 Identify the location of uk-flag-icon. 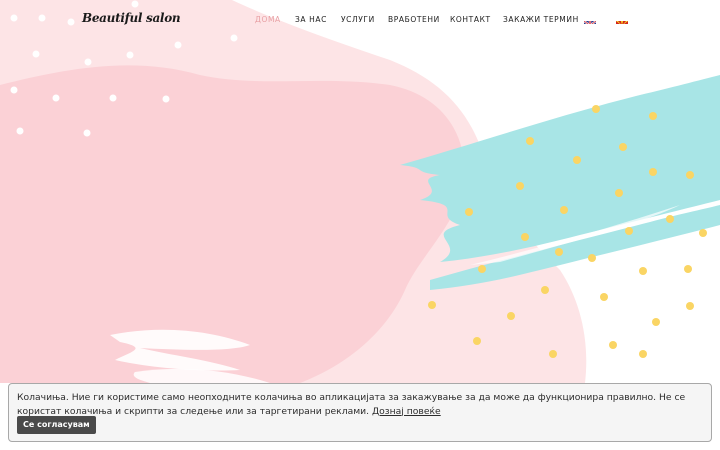
(590, 19).